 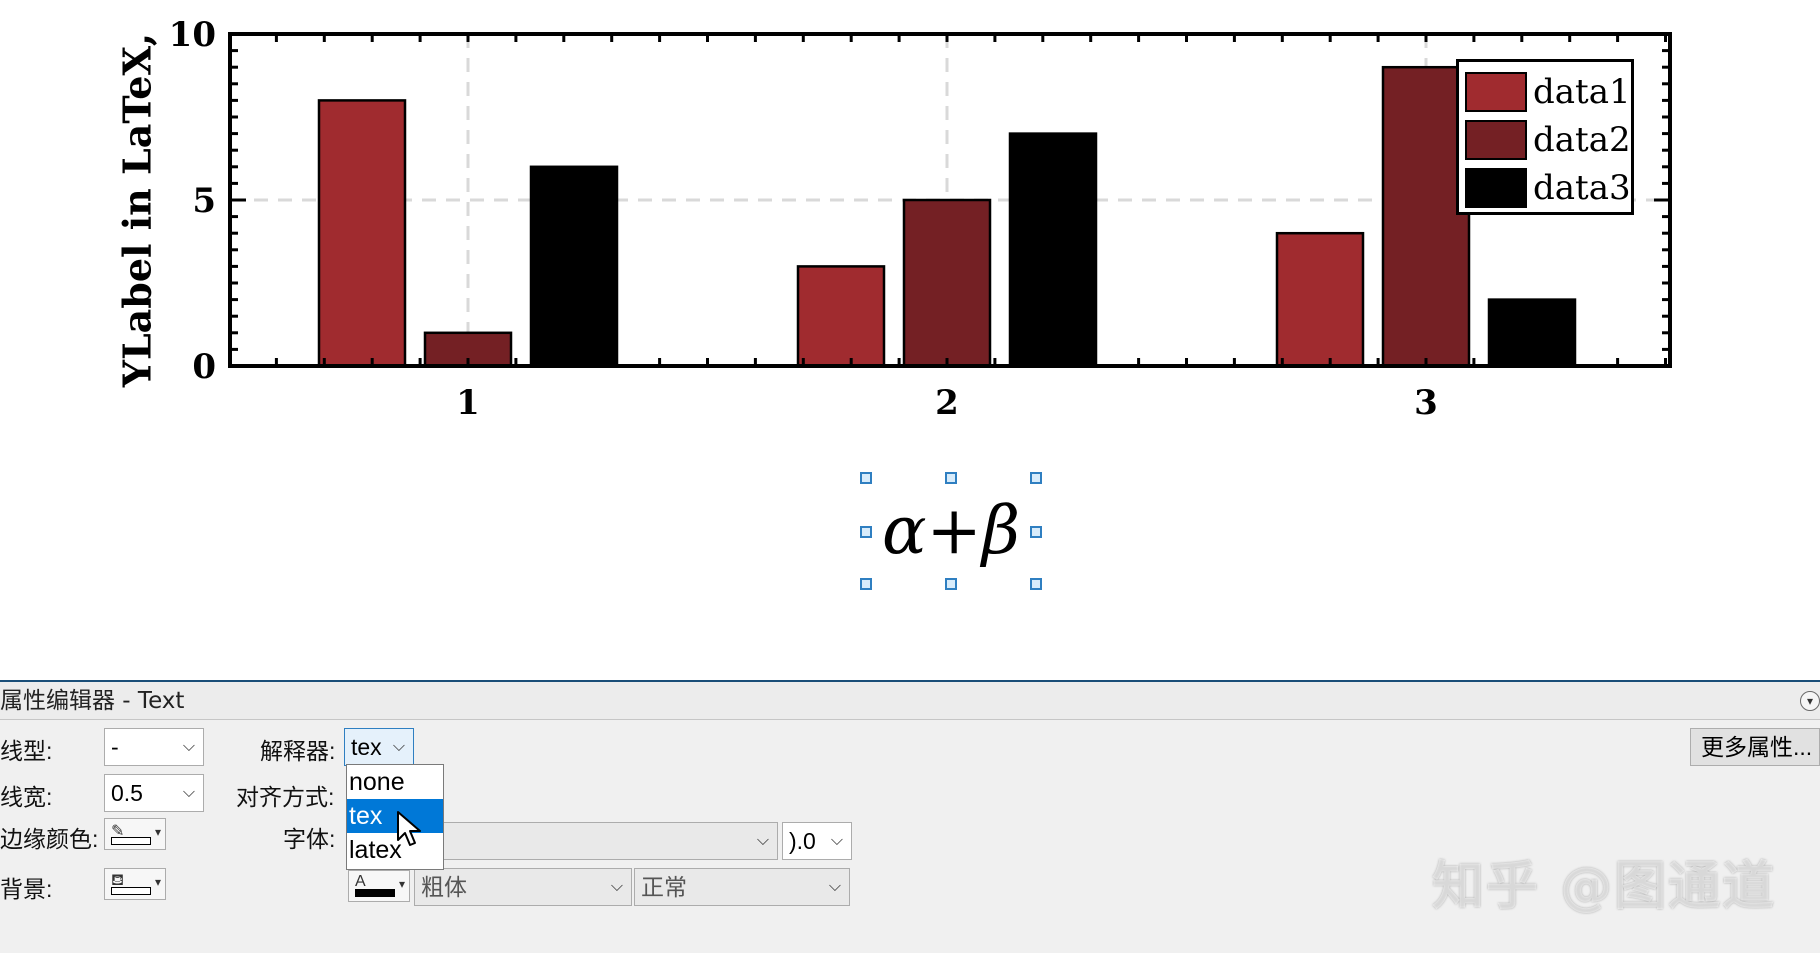 I want to click on property-editor-title: 属性编辑器 - Text, so click(x=910, y=701).